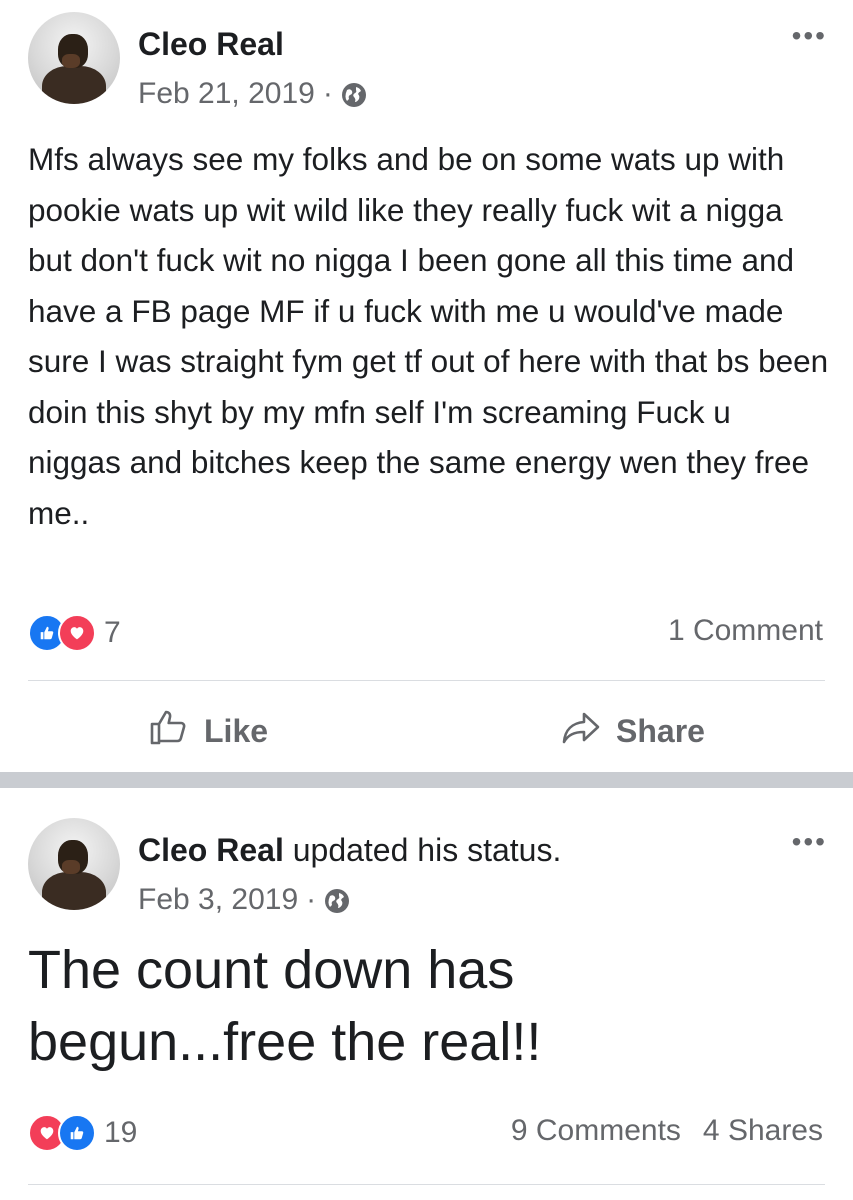 Image resolution: width=853 pixels, height=1200 pixels. I want to click on reactions-summary: 19, so click(82, 1133).